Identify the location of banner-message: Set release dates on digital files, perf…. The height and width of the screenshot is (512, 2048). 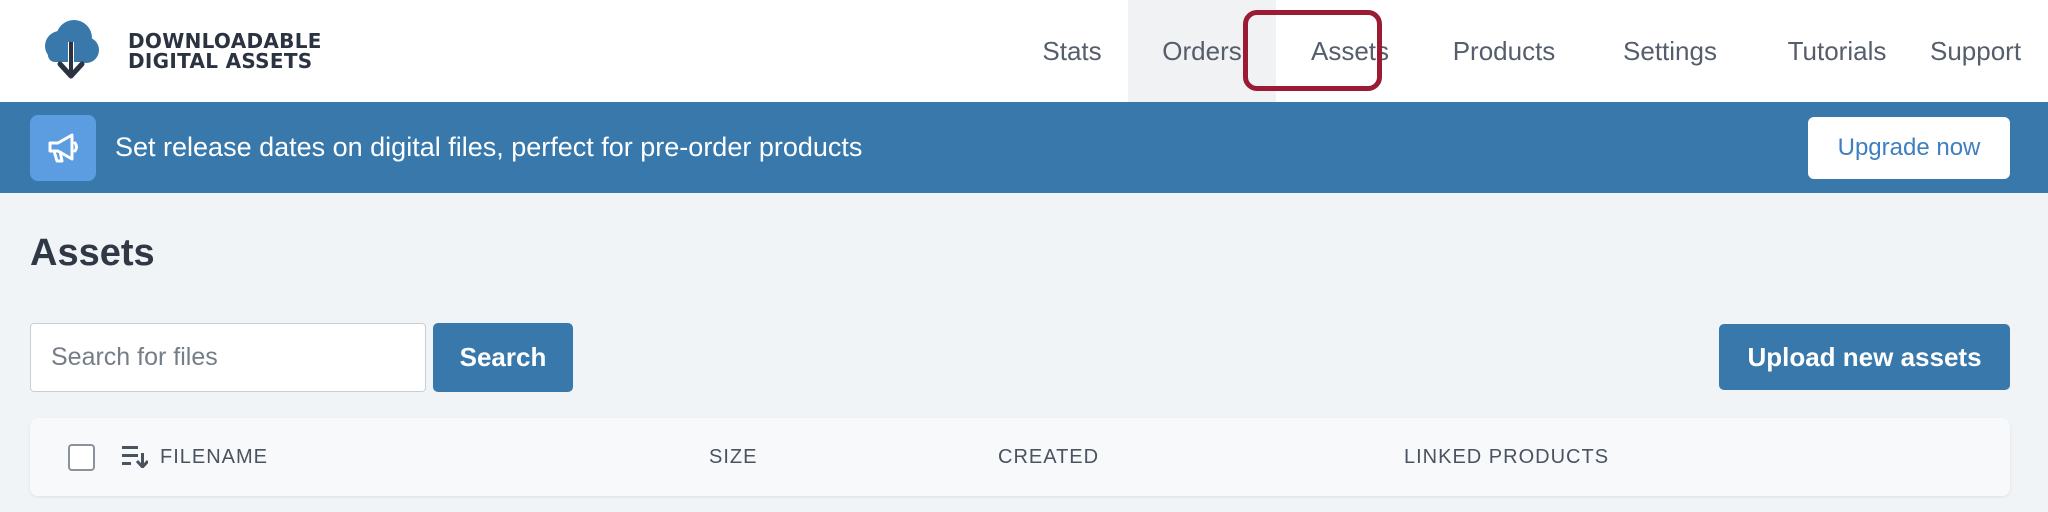
(489, 147).